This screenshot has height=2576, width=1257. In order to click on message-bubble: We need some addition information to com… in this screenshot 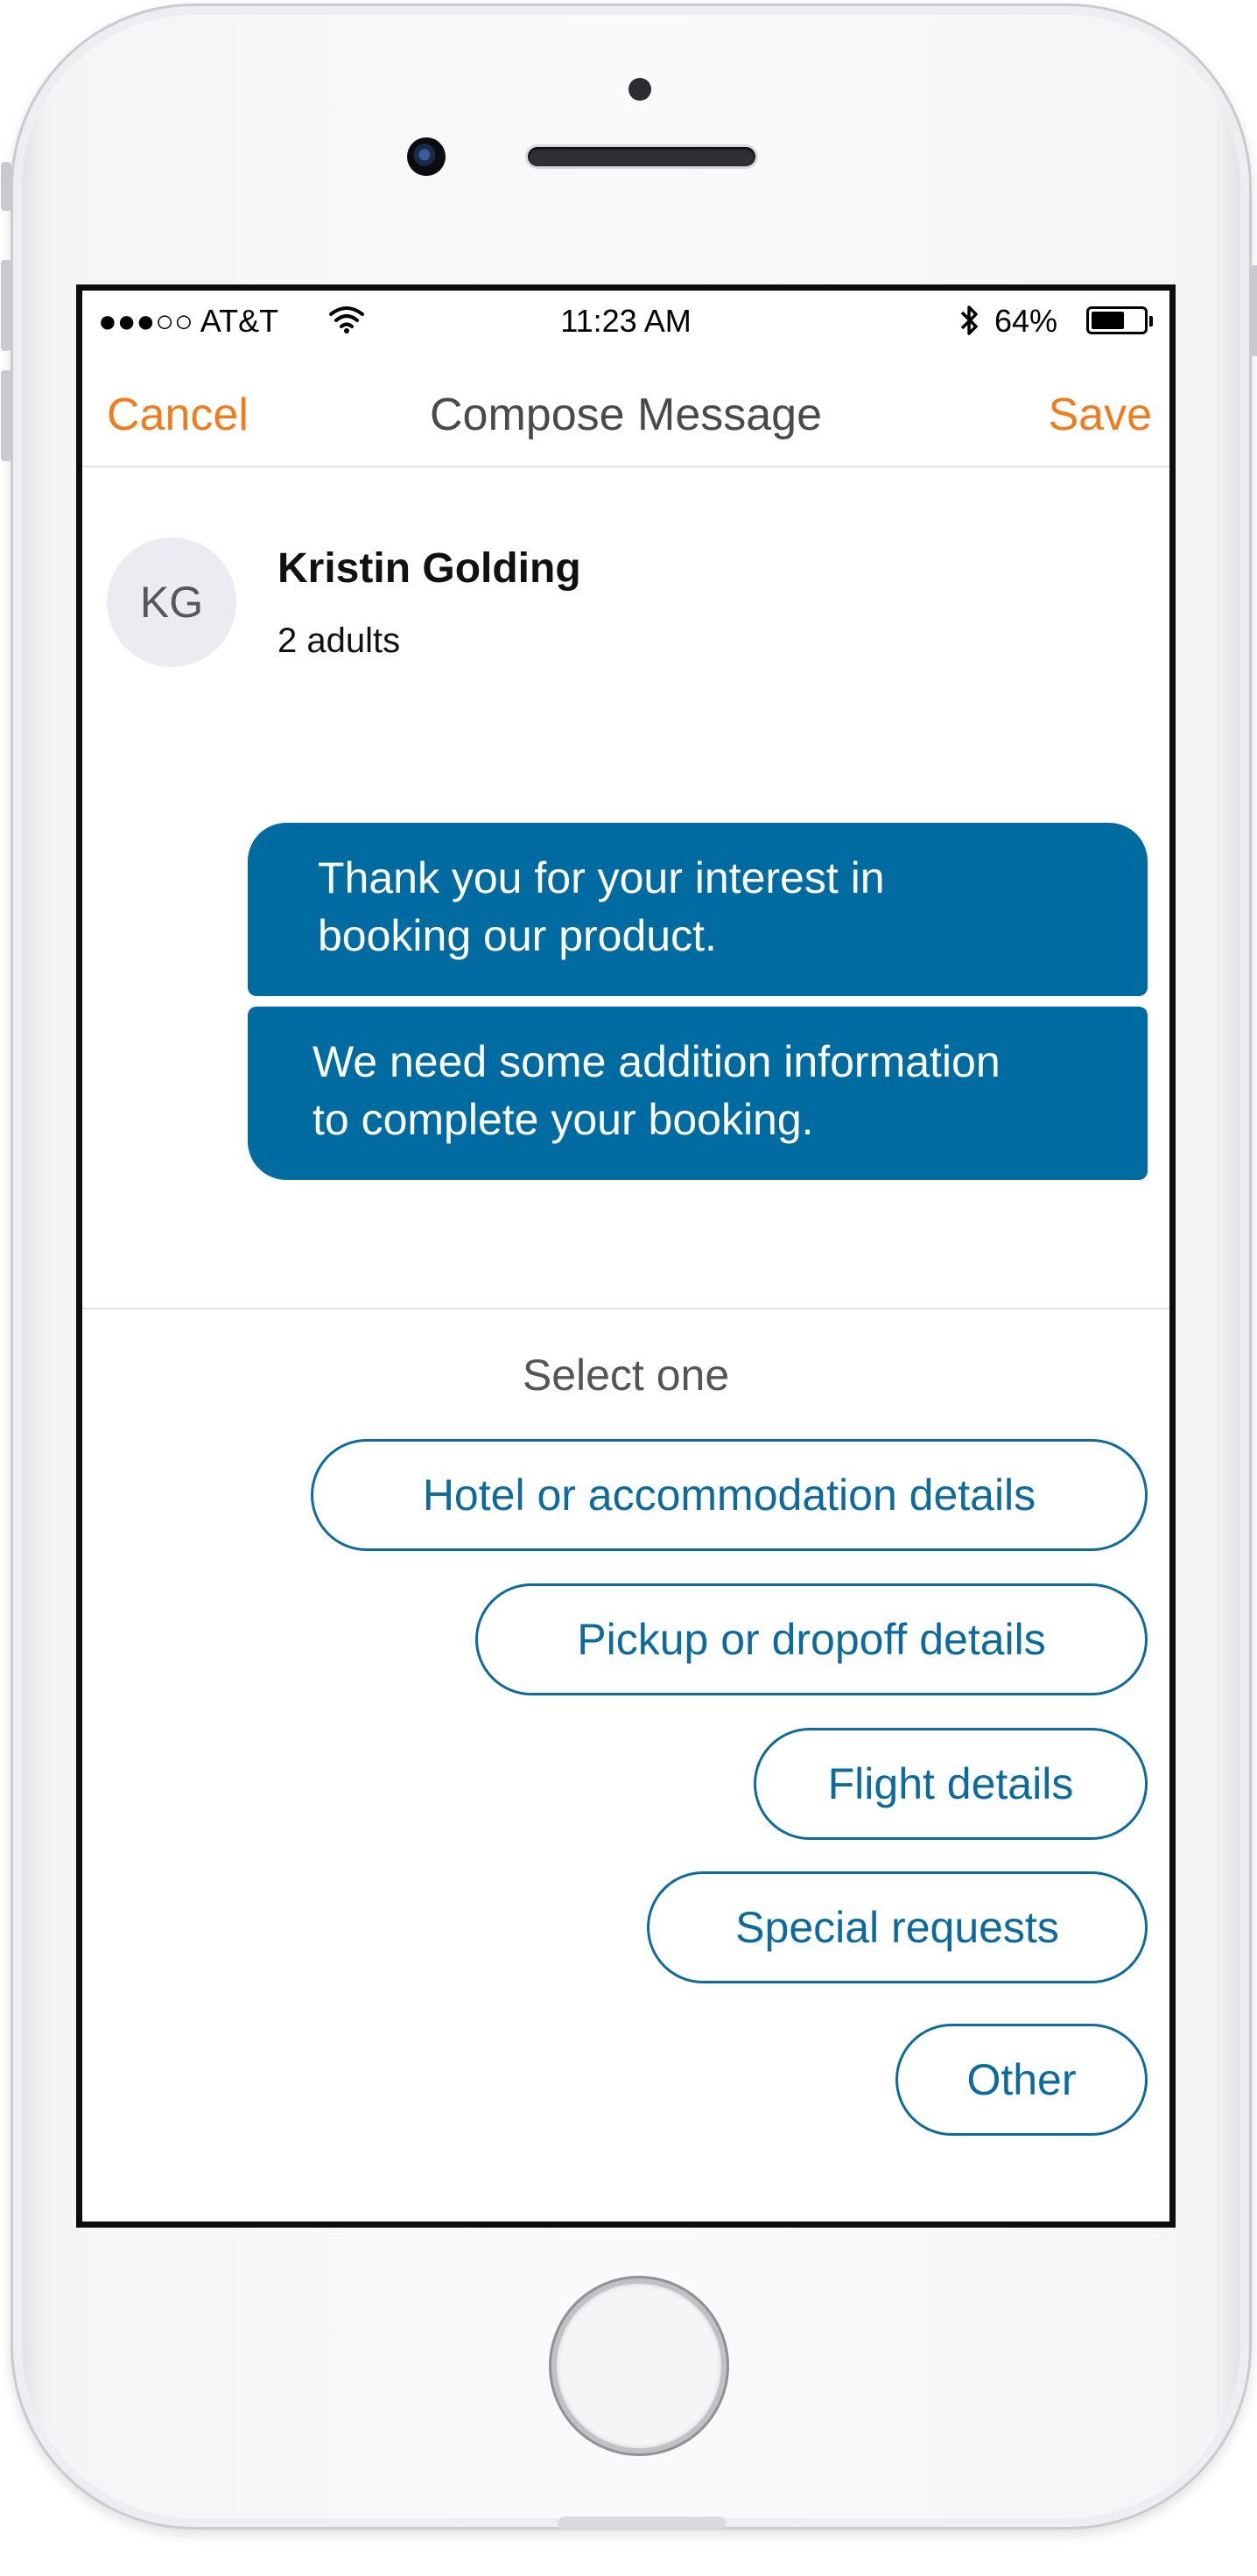, I will do `click(698, 1094)`.